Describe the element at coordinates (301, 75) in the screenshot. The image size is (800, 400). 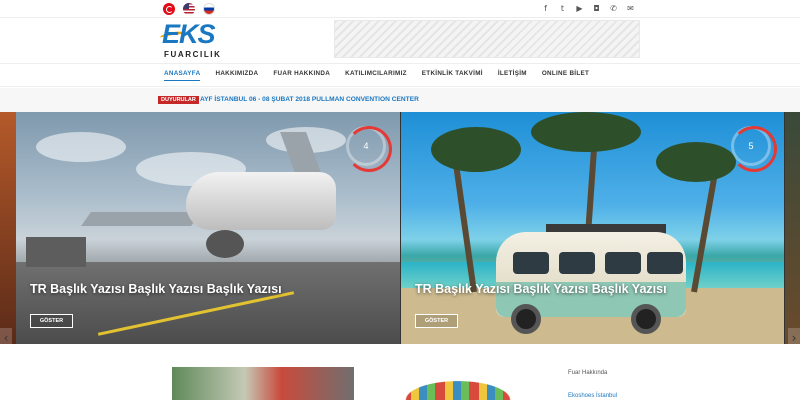
I see `nav-item-fuar-hakkinda: FUAR HAKKINDA` at that location.